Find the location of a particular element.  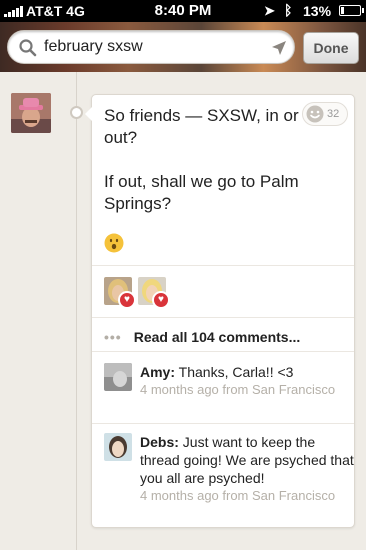

surprised-emoji-icon is located at coordinates (114, 243).